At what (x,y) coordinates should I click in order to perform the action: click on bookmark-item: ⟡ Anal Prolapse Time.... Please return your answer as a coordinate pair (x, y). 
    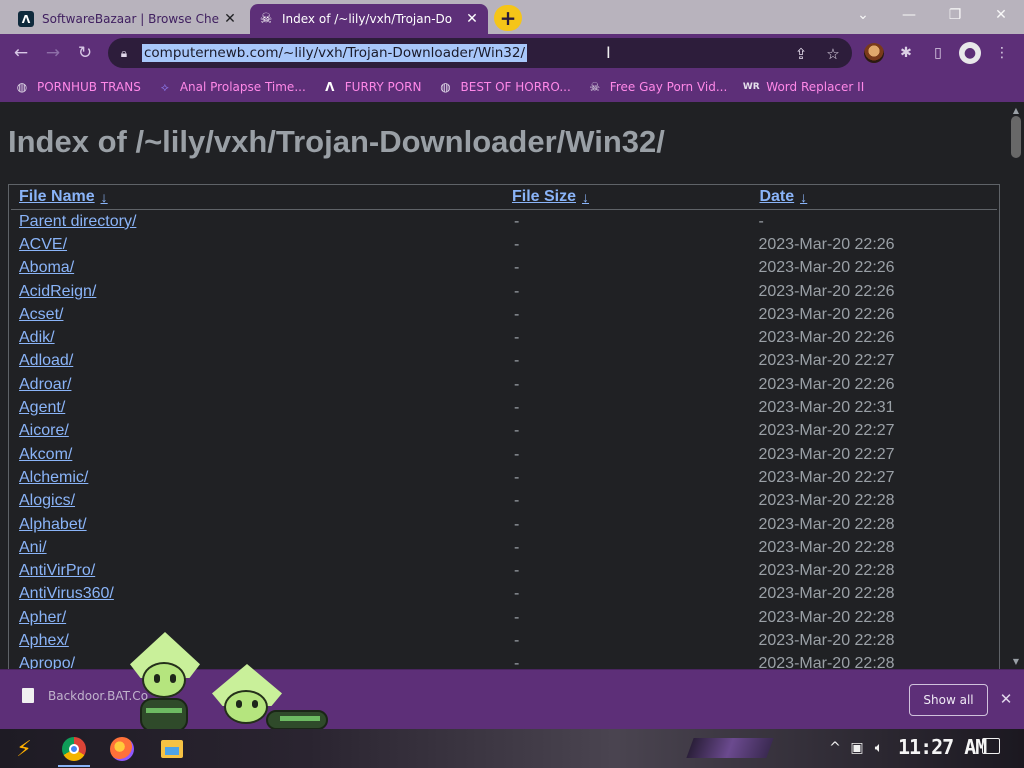
    Looking at the image, I should click on (231, 87).